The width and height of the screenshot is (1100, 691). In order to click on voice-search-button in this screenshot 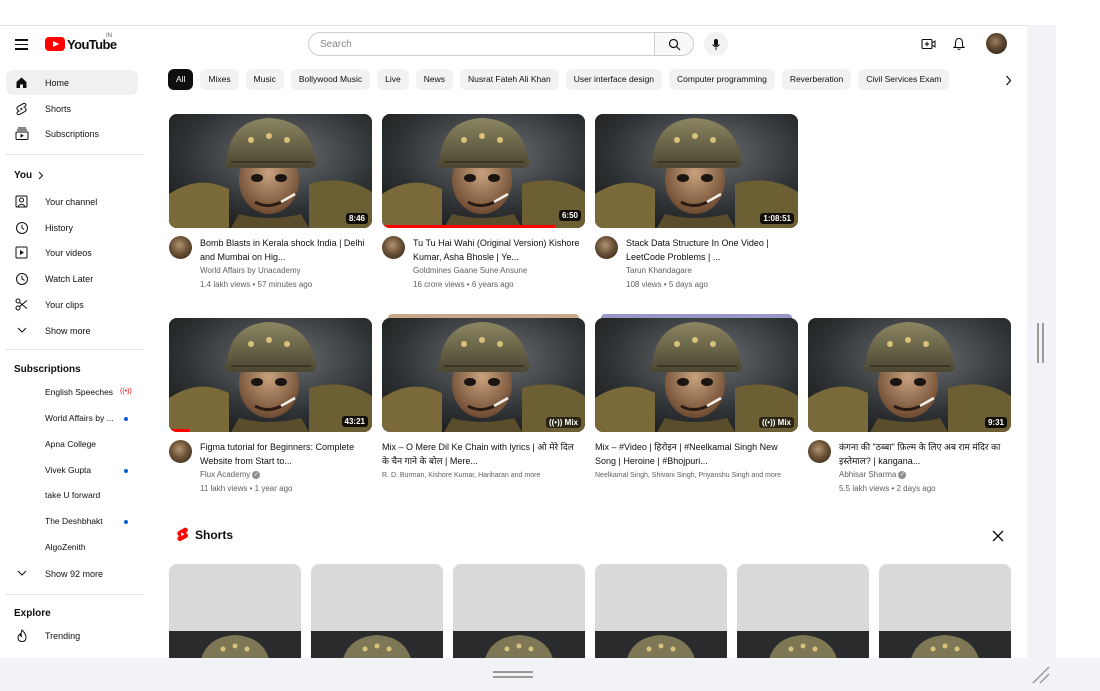, I will do `click(716, 44)`.